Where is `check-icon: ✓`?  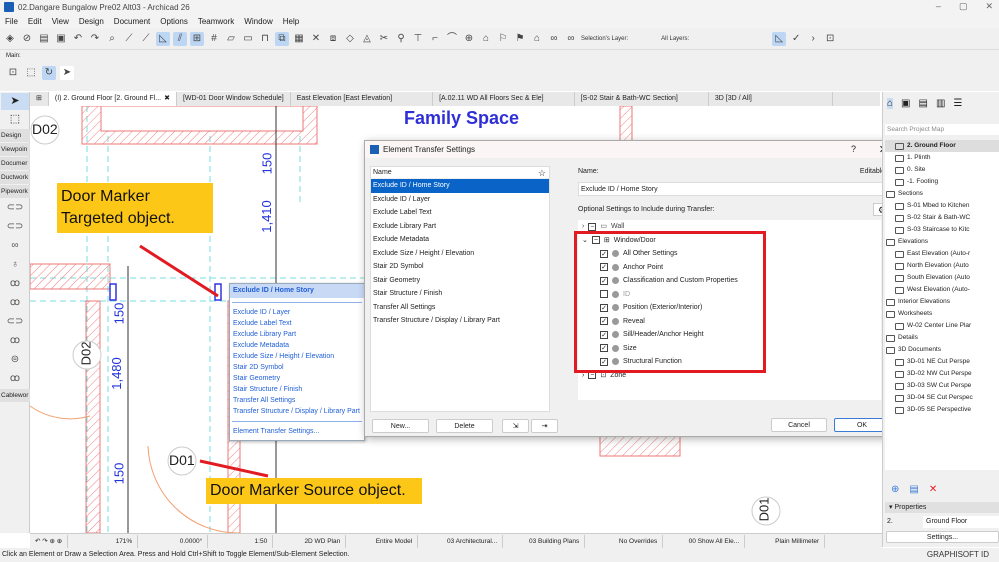 check-icon: ✓ is located at coordinates (796, 39).